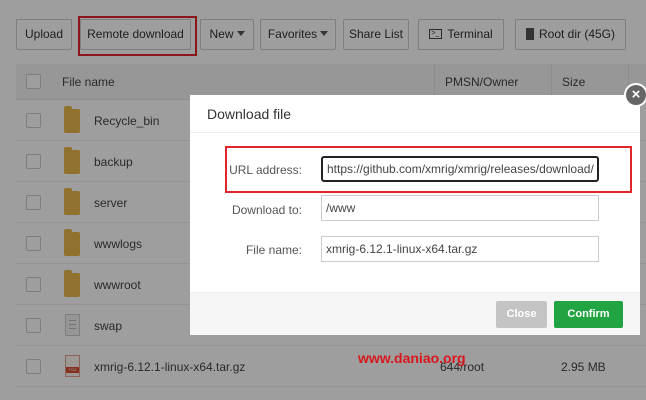 The image size is (646, 400). What do you see at coordinates (415, 114) in the screenshot?
I see `dialog-title: Download file` at bounding box center [415, 114].